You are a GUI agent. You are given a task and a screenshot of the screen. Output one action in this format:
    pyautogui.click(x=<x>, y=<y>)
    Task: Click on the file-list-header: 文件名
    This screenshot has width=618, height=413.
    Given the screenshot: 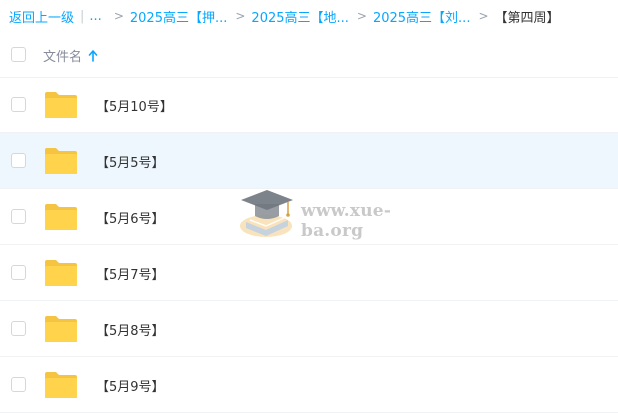 What is the action you would take?
    pyautogui.click(x=309, y=55)
    